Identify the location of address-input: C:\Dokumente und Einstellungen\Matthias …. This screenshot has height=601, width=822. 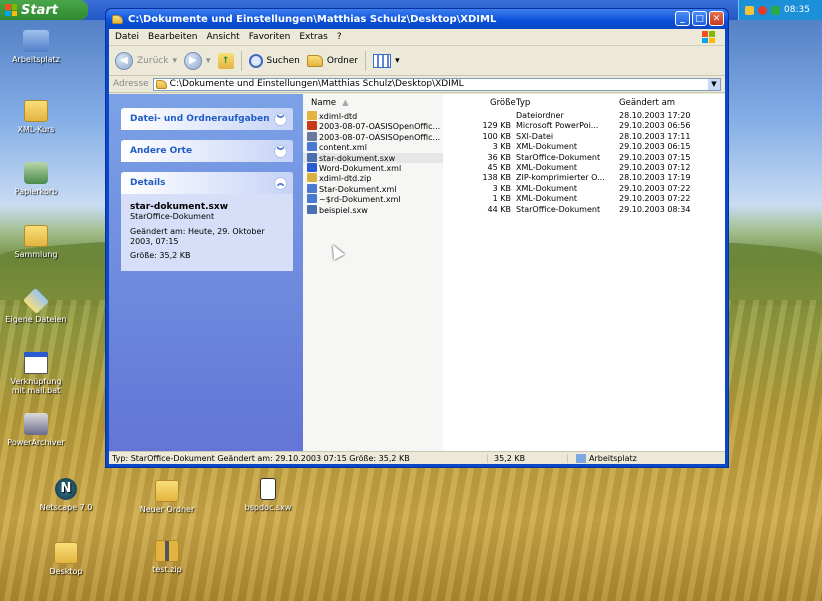
(436, 84).